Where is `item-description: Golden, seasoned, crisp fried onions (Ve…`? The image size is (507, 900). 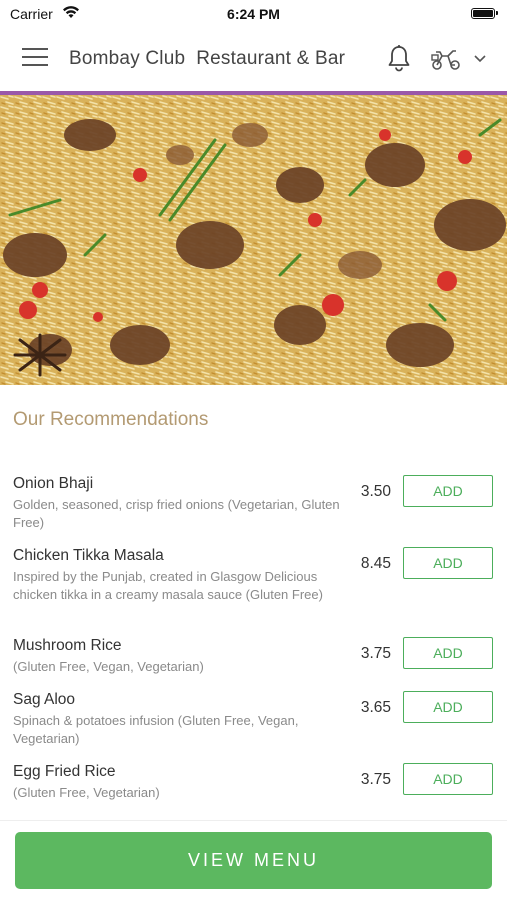 item-description: Golden, seasoned, crisp fried onions (Ve… is located at coordinates (176, 513).